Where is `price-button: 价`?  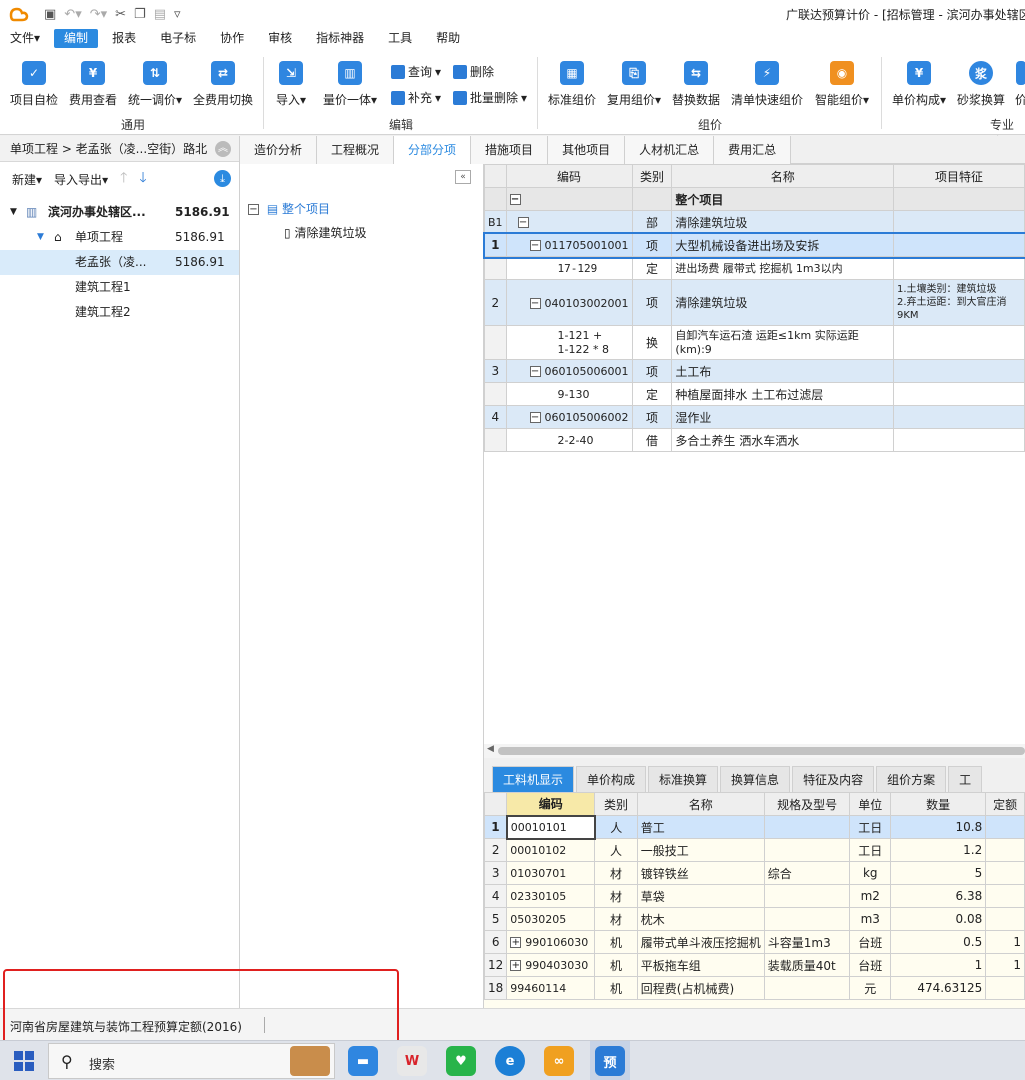
price-button: 价 is located at coordinates (1020, 84).